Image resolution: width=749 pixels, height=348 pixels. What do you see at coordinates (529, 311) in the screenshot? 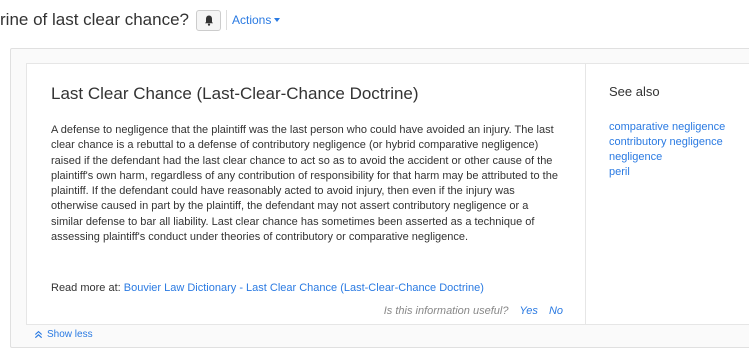
I see `feedback-yes-link: Yes` at bounding box center [529, 311].